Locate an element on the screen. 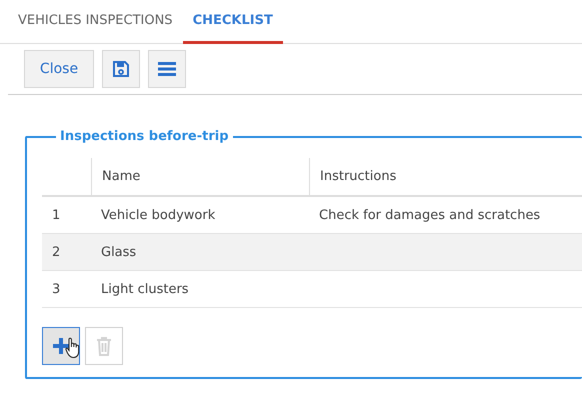 This screenshot has height=402, width=582. save-button is located at coordinates (121, 69).